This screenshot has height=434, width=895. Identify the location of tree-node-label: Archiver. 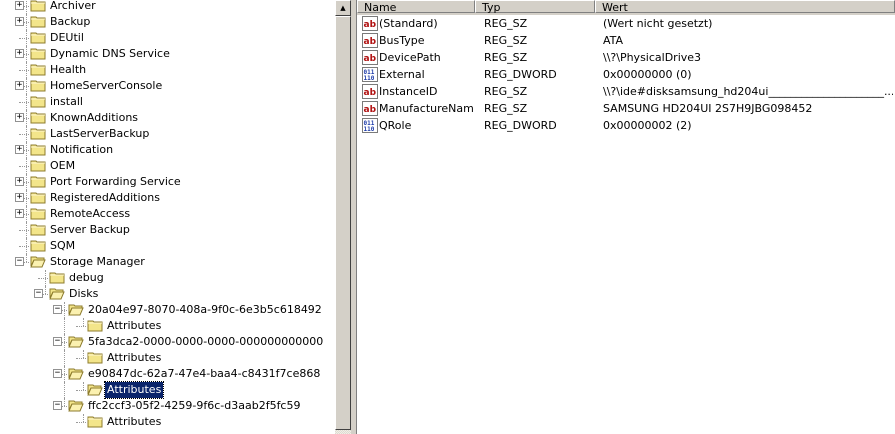
(73, 7).